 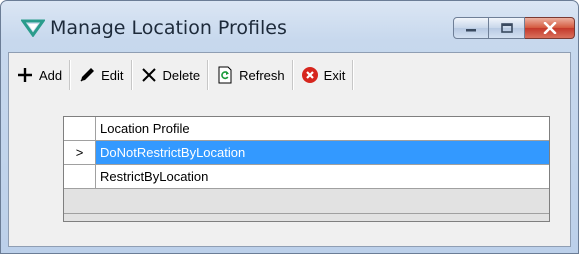 I want to click on plus-icon, so click(x=25, y=75).